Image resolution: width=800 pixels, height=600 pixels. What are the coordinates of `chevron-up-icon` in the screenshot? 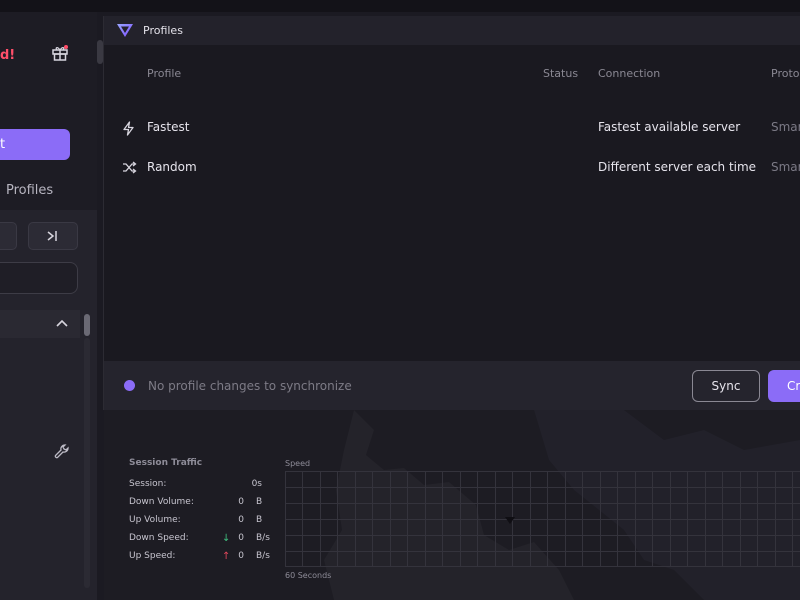 It's located at (62, 323).